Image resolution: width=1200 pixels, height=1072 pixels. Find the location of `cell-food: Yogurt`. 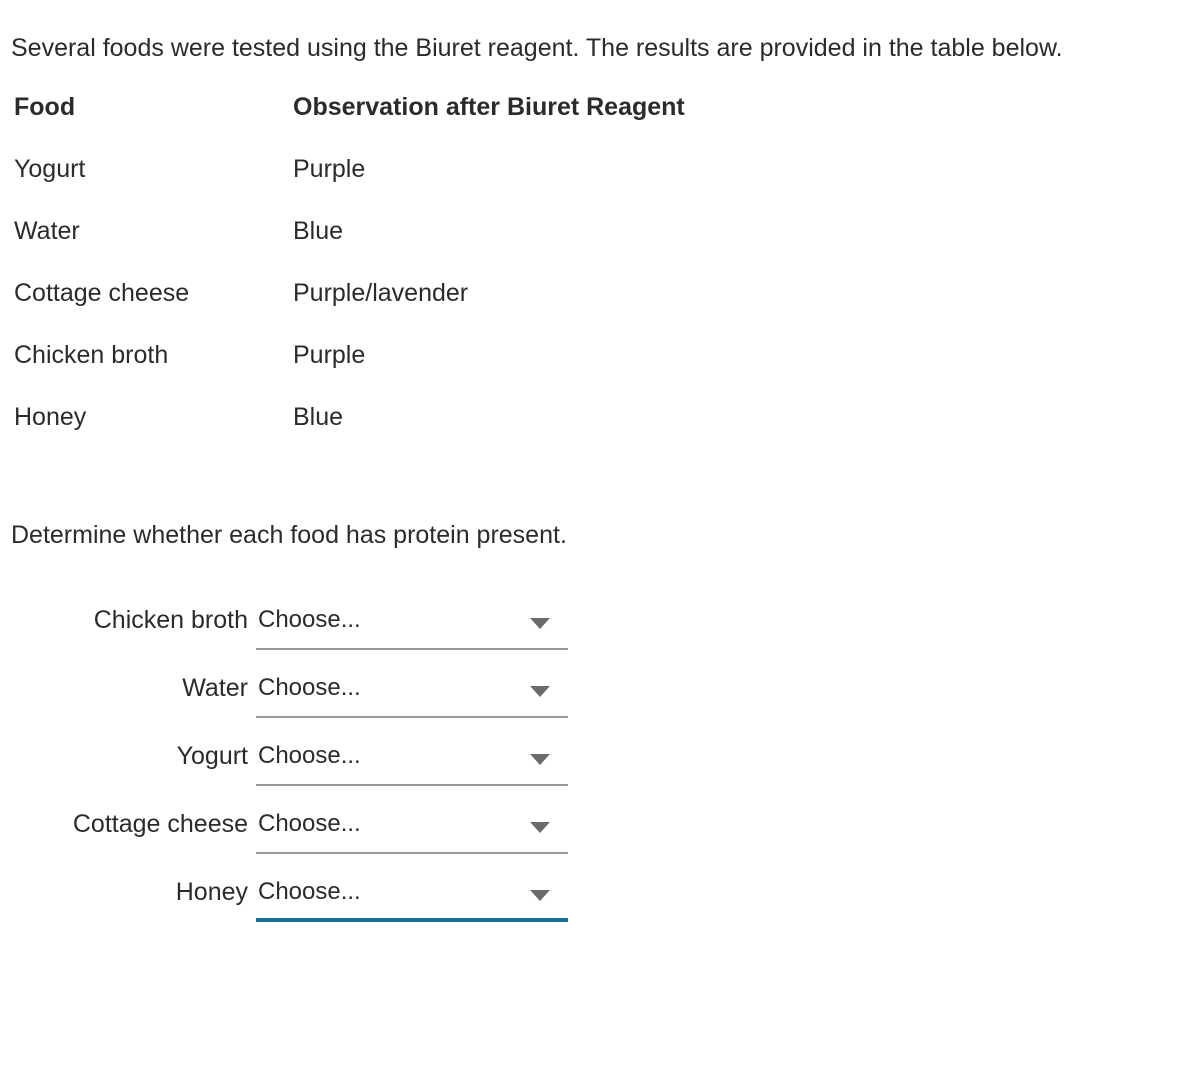

cell-food: Yogurt is located at coordinates (50, 169).